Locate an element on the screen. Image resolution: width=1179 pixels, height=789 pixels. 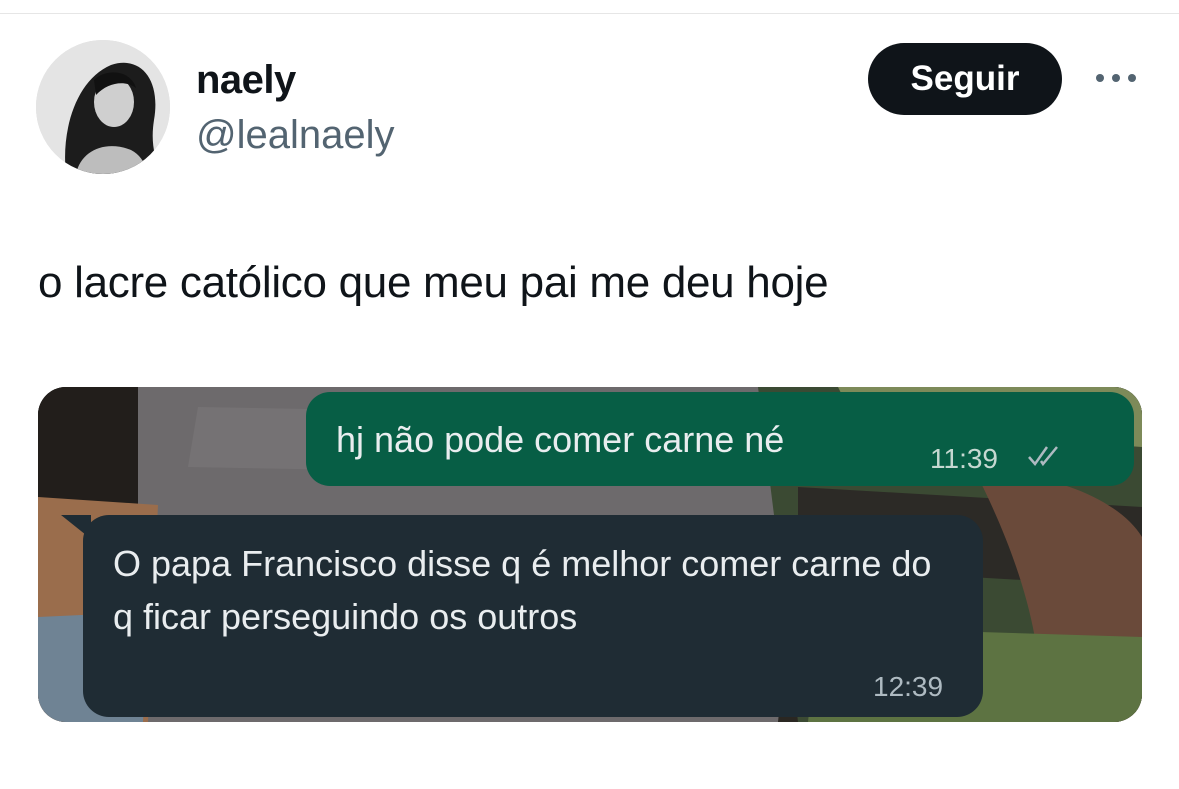
avatar is located at coordinates (103, 107).